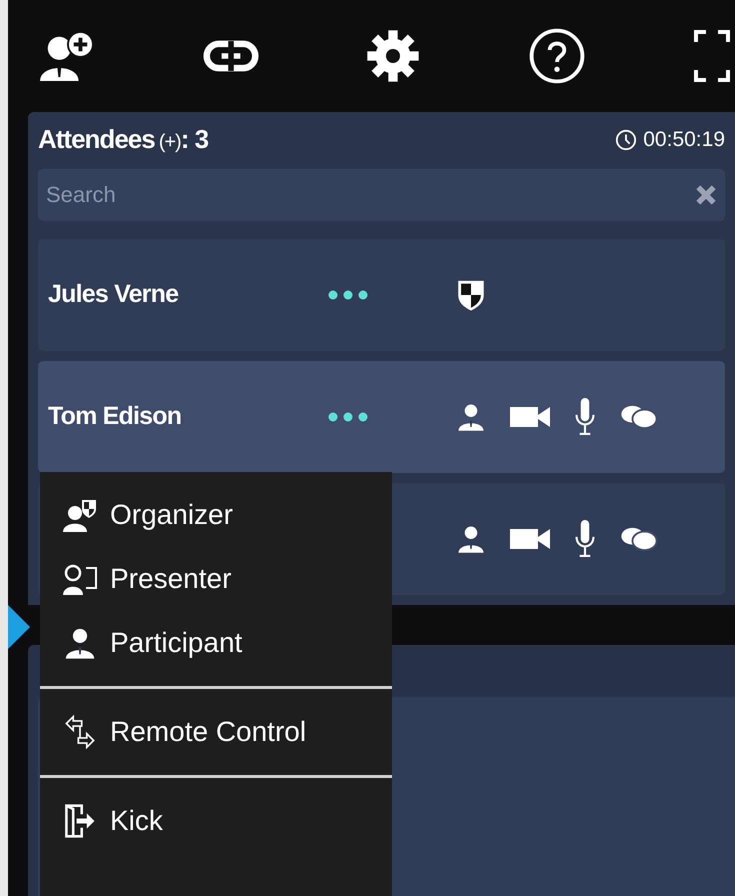  What do you see at coordinates (169, 142) in the screenshot?
I see `add-hint: (+)` at bounding box center [169, 142].